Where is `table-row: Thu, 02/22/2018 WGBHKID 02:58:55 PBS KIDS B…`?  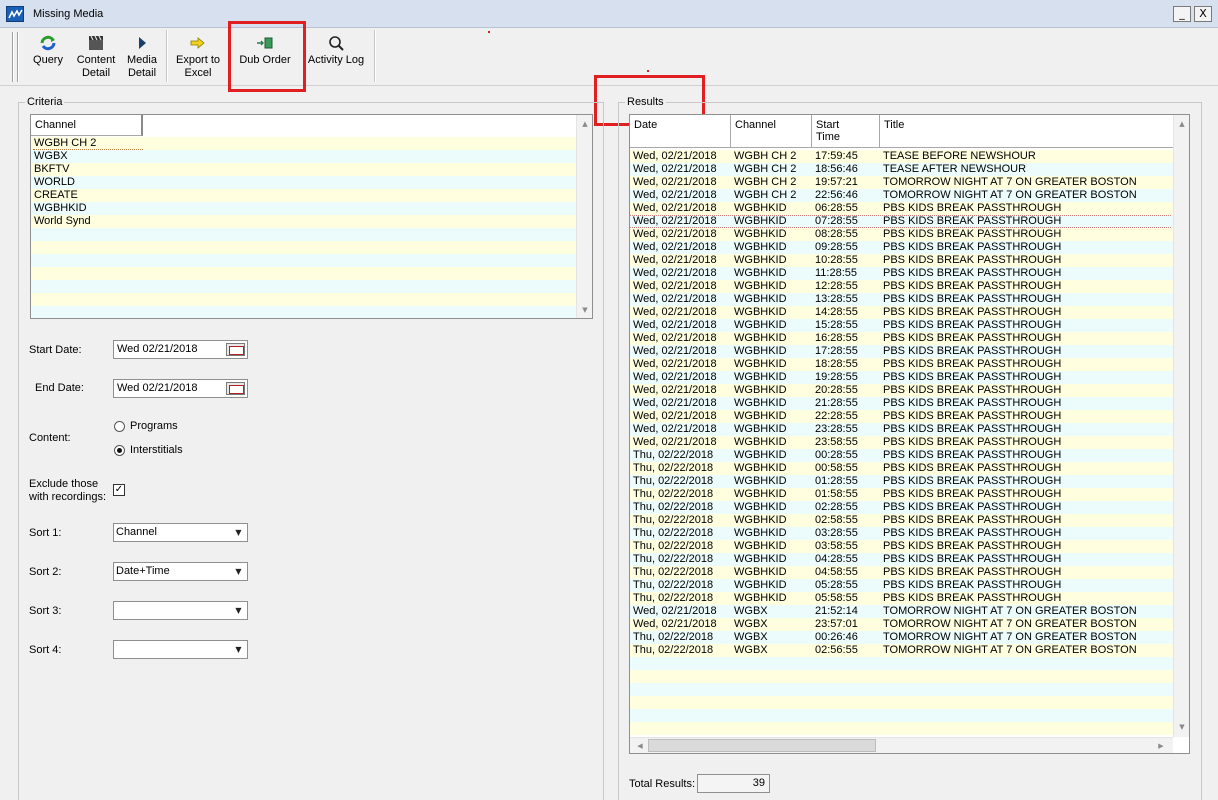 table-row: Thu, 02/22/2018 WGBHKID 02:58:55 PBS KIDS B… is located at coordinates (900, 520).